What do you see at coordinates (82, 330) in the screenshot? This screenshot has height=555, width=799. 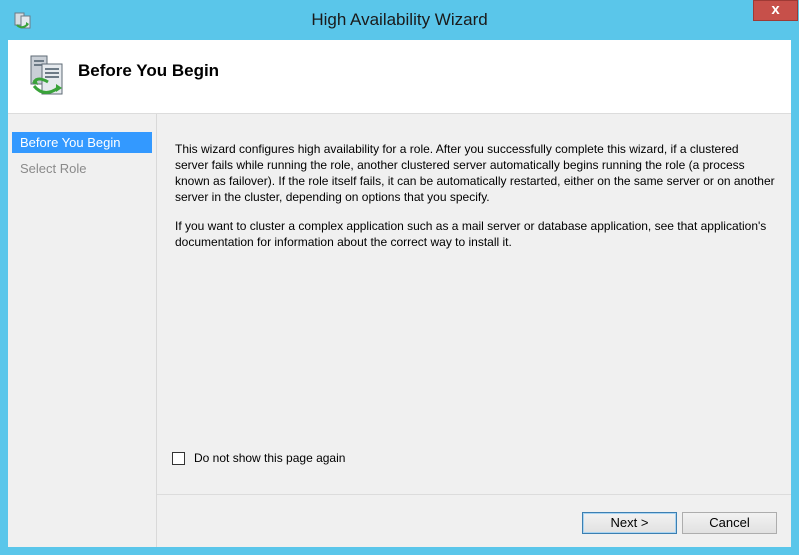 I see `wizard-steps-nav: Before You Begin Select Role` at bounding box center [82, 330].